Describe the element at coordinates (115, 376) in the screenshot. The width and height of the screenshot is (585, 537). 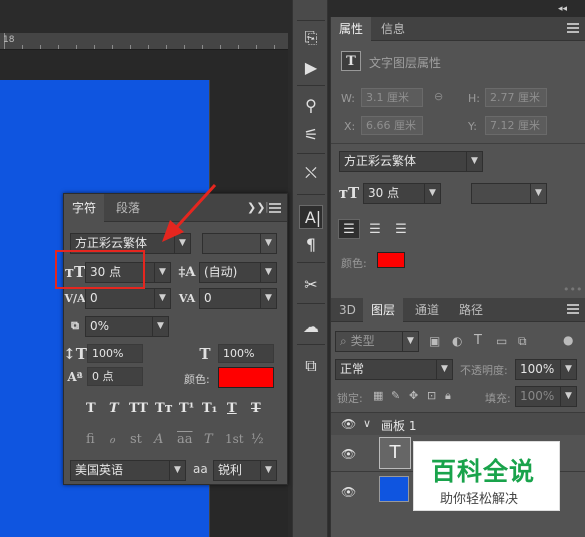
I see `baseline-shift-field: 0 点` at that location.